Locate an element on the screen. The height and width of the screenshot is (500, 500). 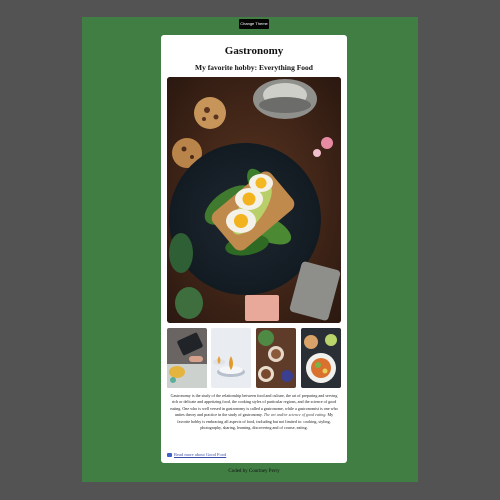
thumbnail-photography-art is located at coordinates (276, 358).